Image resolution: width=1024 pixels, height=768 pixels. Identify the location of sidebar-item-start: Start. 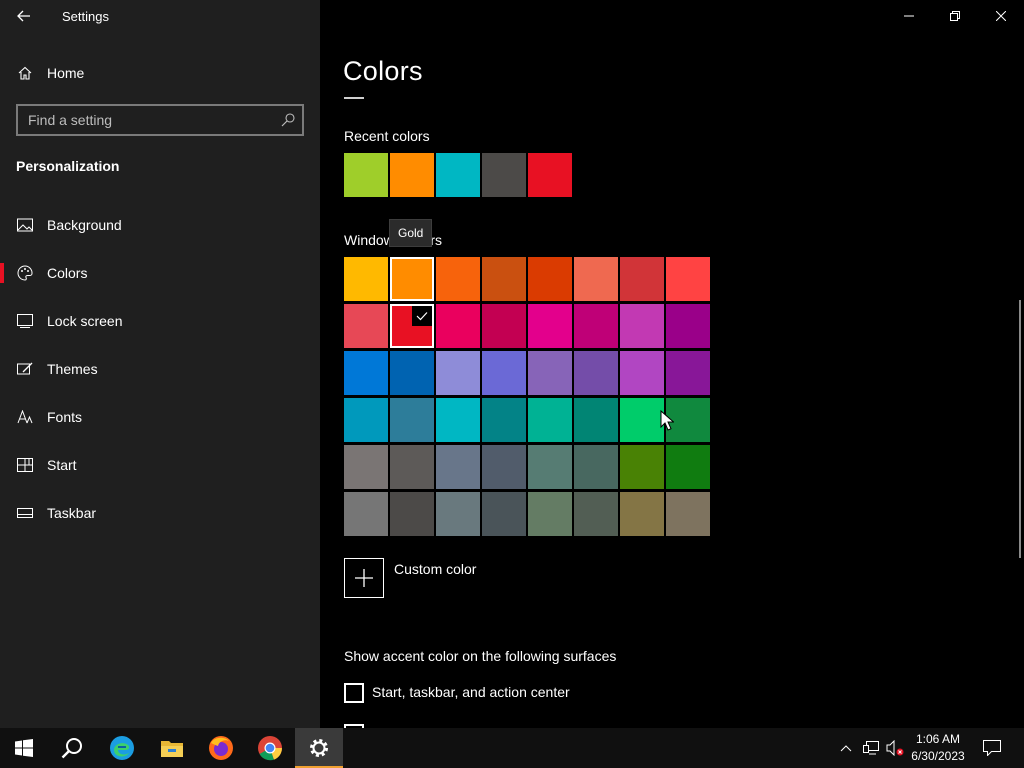
(160, 465).